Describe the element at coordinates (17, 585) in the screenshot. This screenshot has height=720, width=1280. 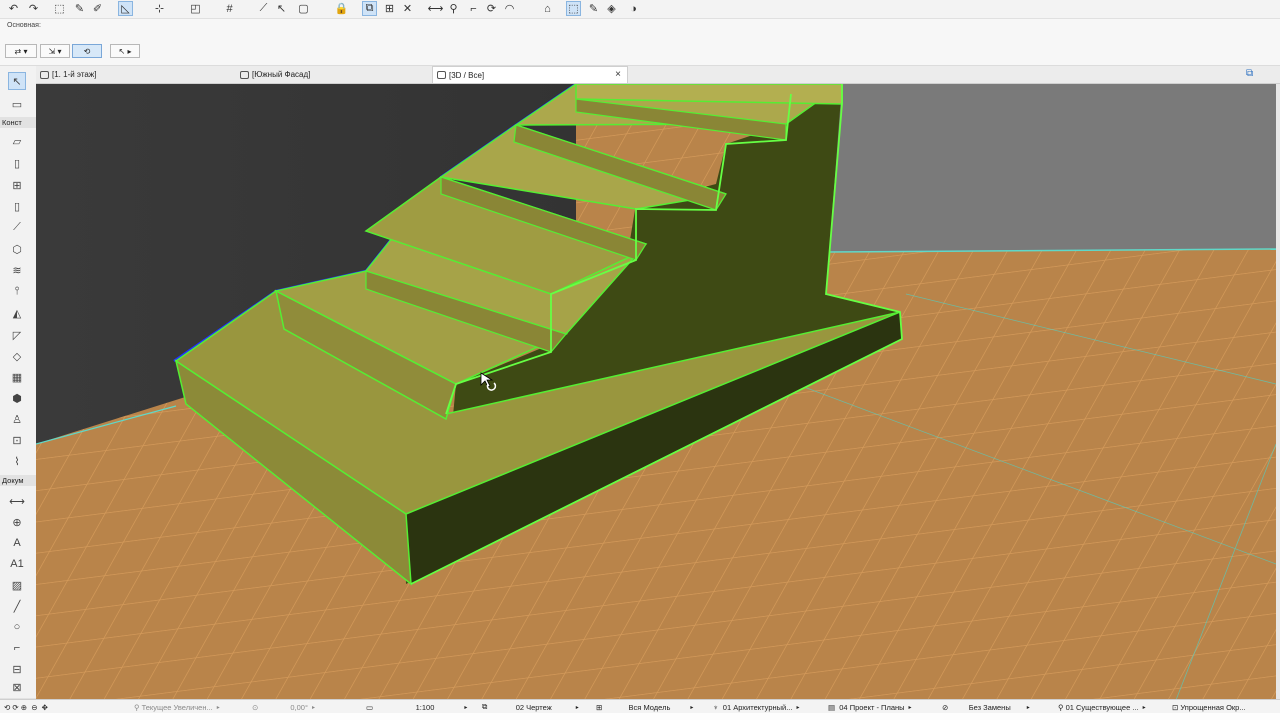
I see `fill-tool-icon: ▨` at that location.